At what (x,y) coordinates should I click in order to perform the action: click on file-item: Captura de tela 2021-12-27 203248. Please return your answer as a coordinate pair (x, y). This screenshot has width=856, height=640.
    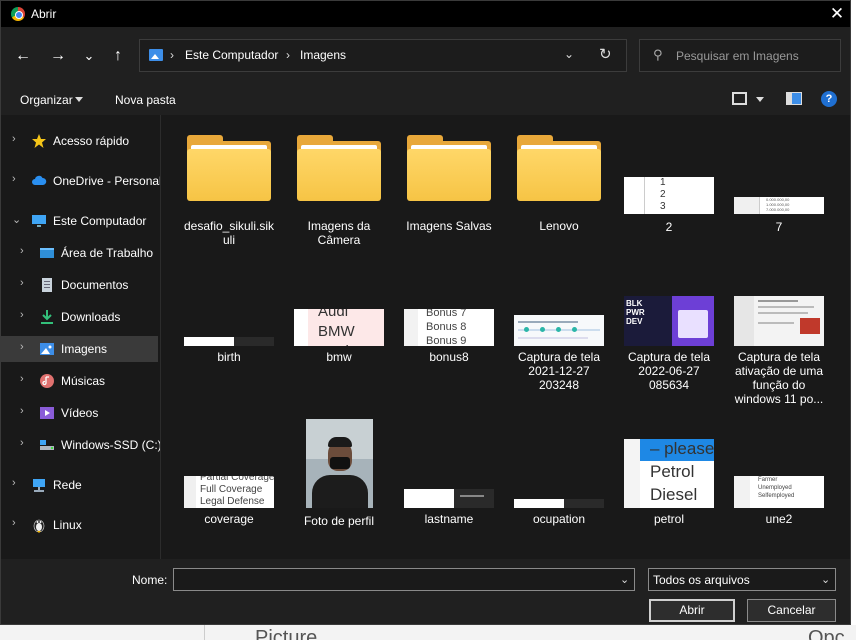
    Looking at the image, I should click on (559, 353).